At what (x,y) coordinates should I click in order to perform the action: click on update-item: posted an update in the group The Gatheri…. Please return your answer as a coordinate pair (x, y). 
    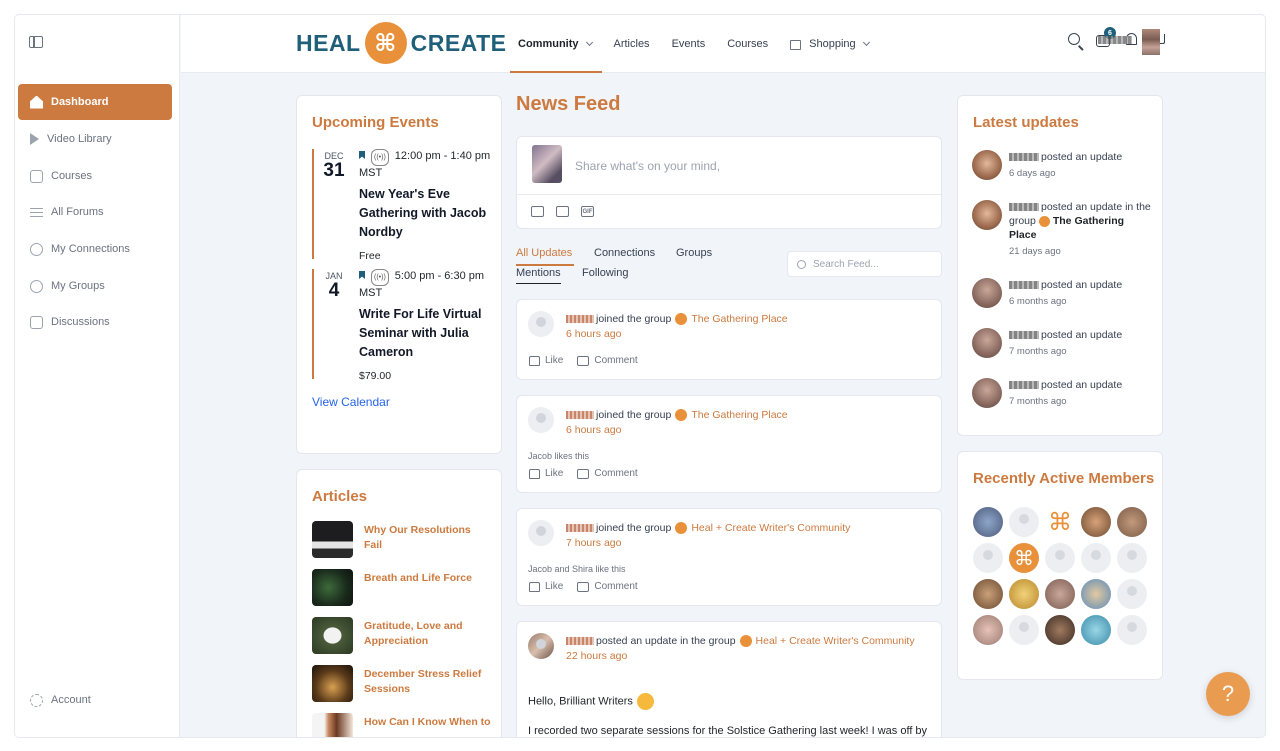
    Looking at the image, I should click on (1062, 228).